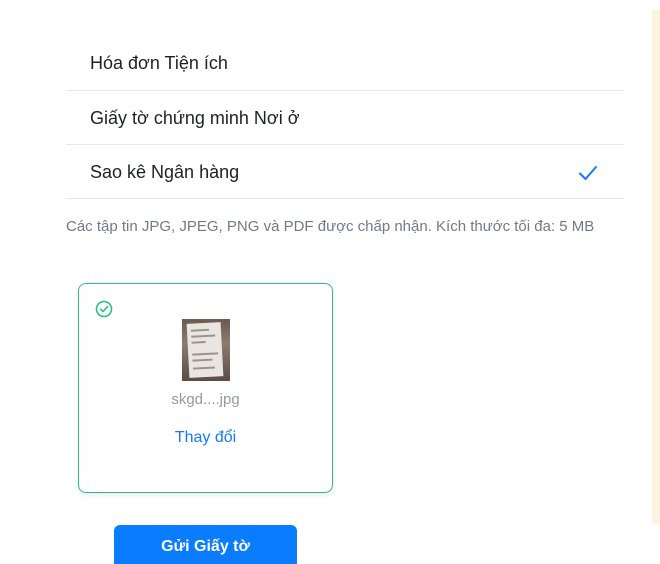  I want to click on file-name: skgd....jpg, so click(205, 399).